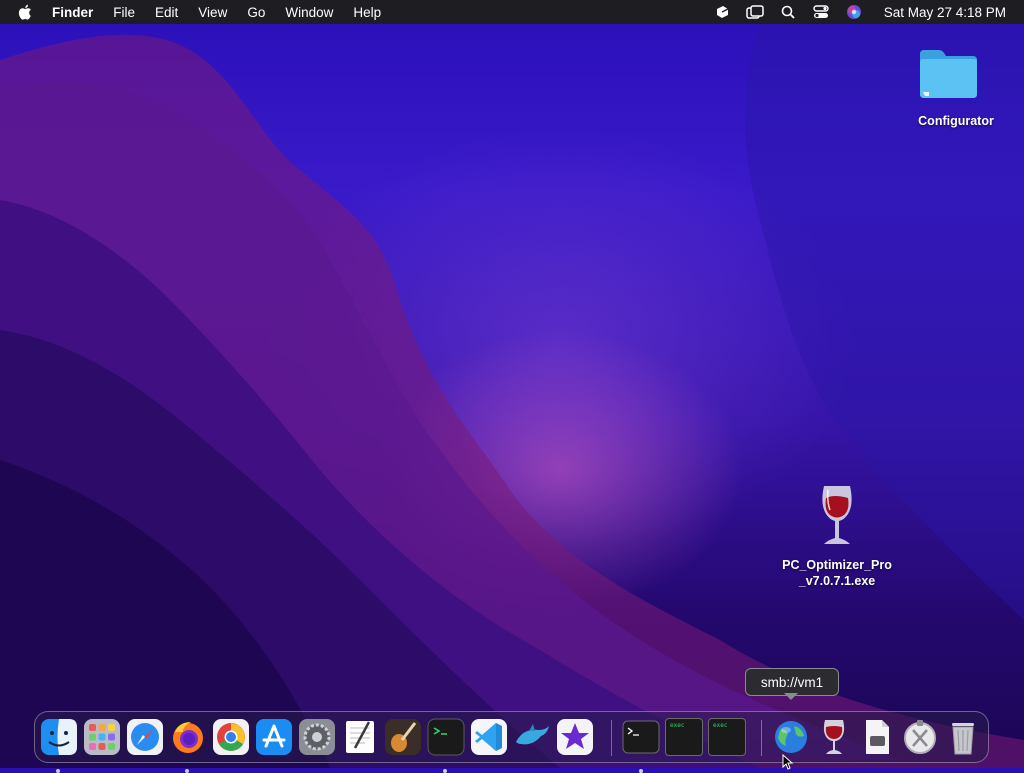  I want to click on wine-glass-icon, so click(837, 516).